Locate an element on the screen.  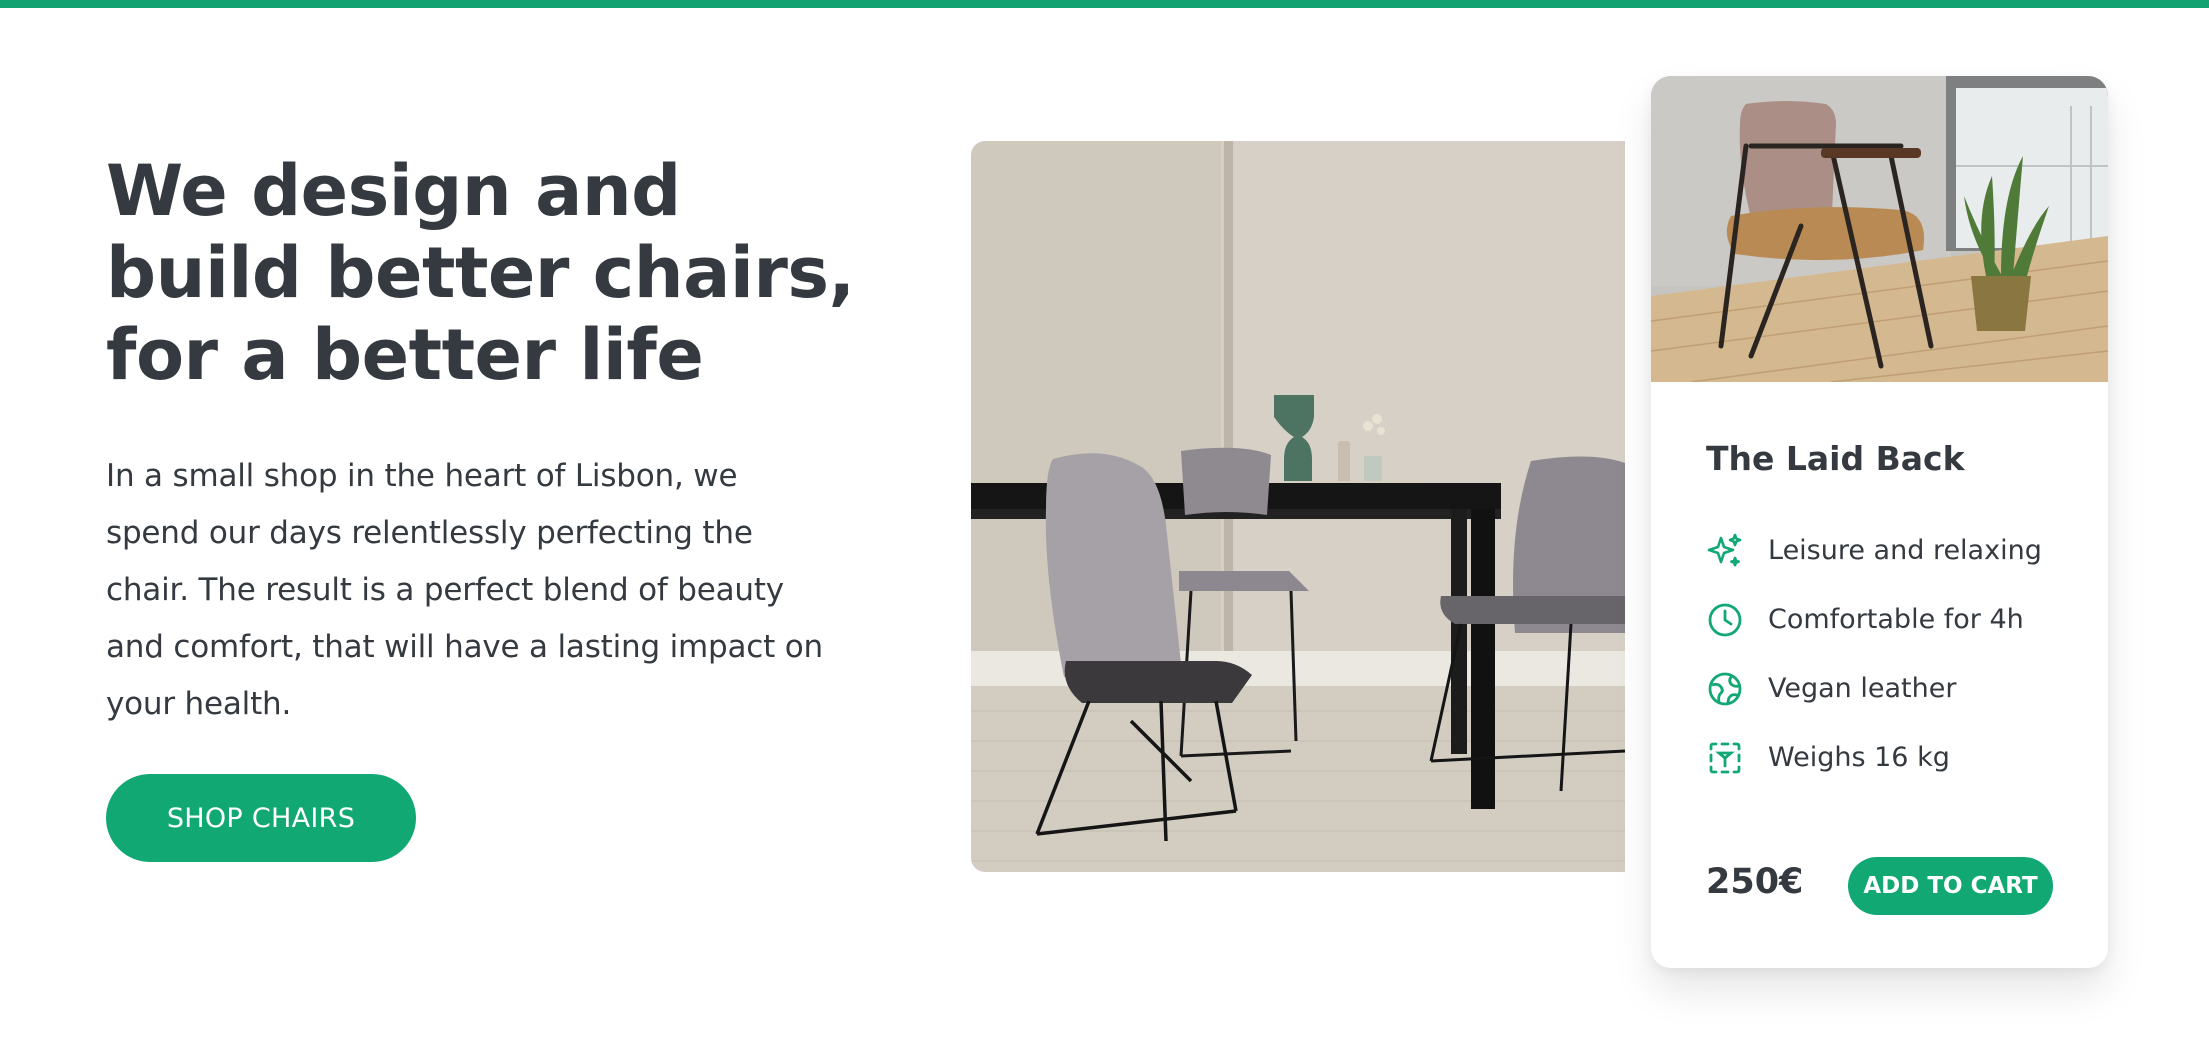
feature-label: Weighs 16 kg is located at coordinates (1859, 757).